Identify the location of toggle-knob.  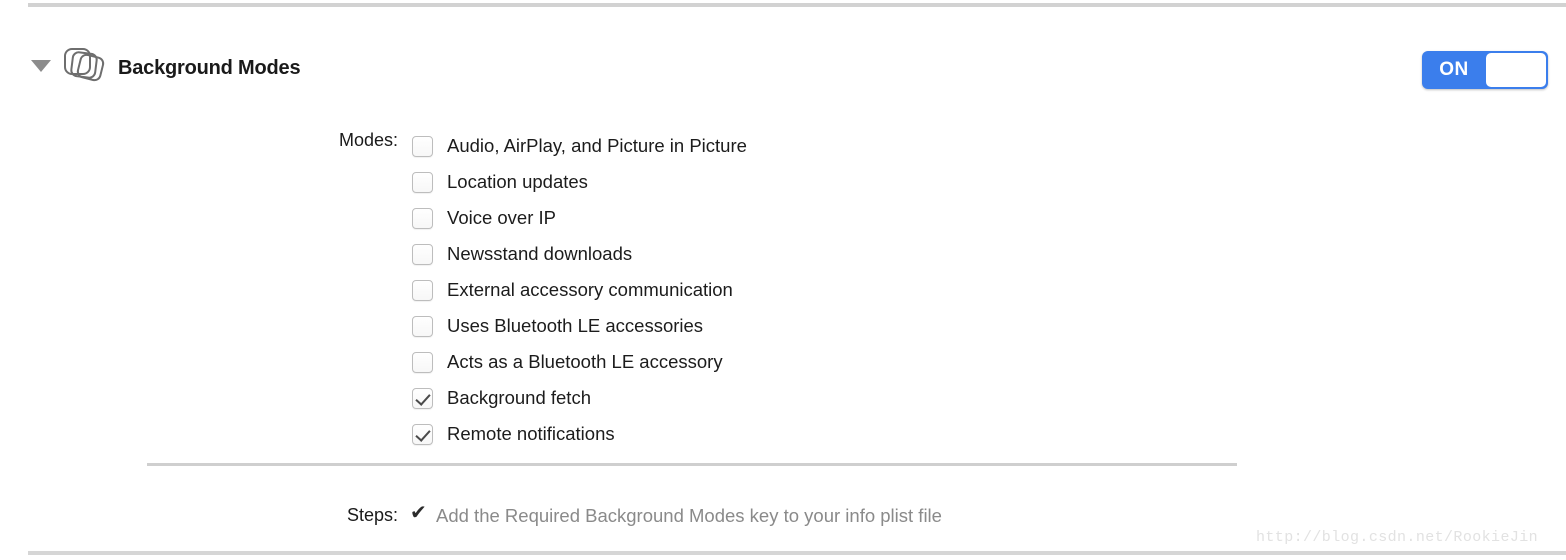
(1516, 70).